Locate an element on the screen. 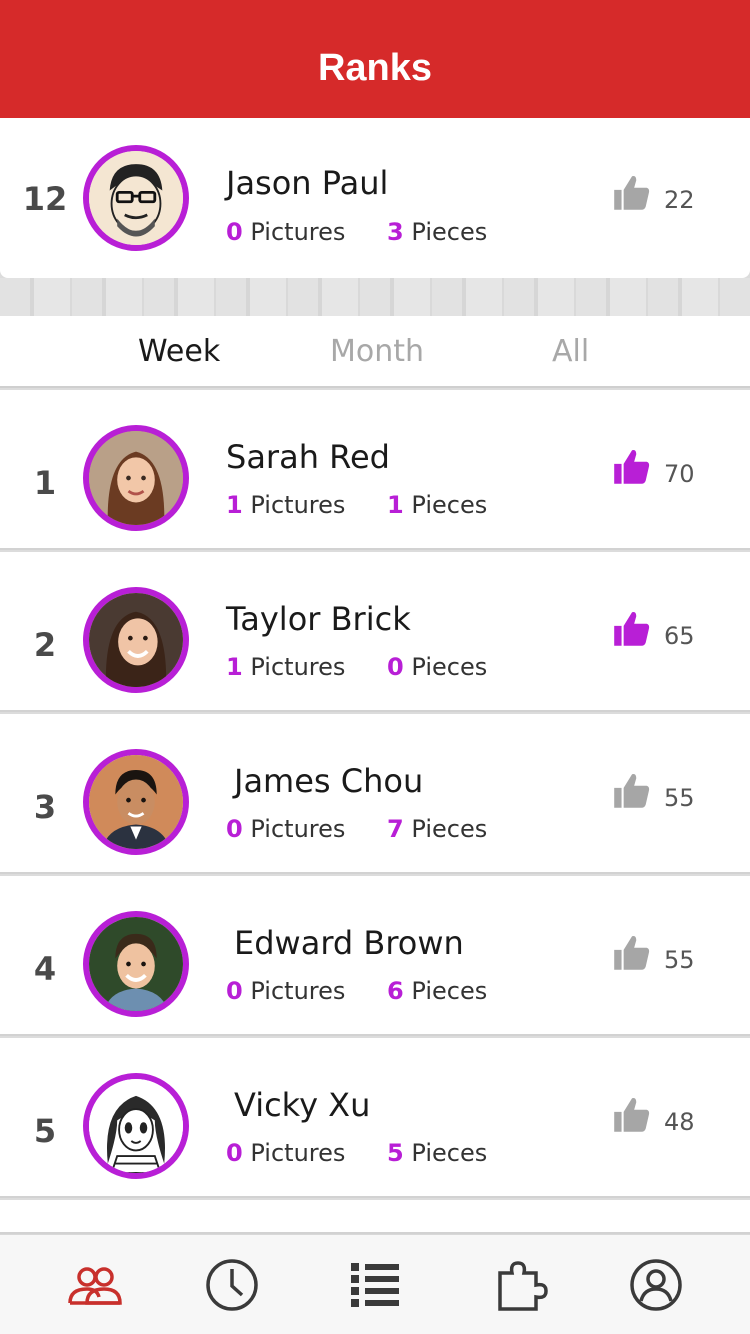 This screenshot has width=750, height=1334. pieces-count: 1 is located at coordinates (395, 505).